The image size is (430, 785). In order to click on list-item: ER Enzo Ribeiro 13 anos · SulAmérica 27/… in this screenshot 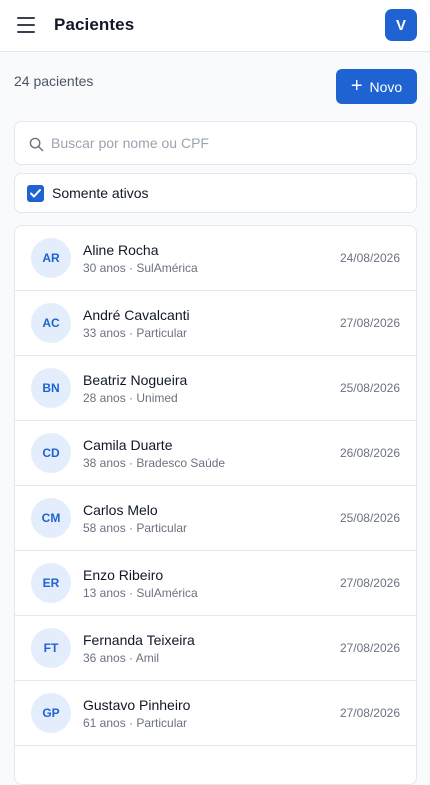, I will do `click(215, 583)`.